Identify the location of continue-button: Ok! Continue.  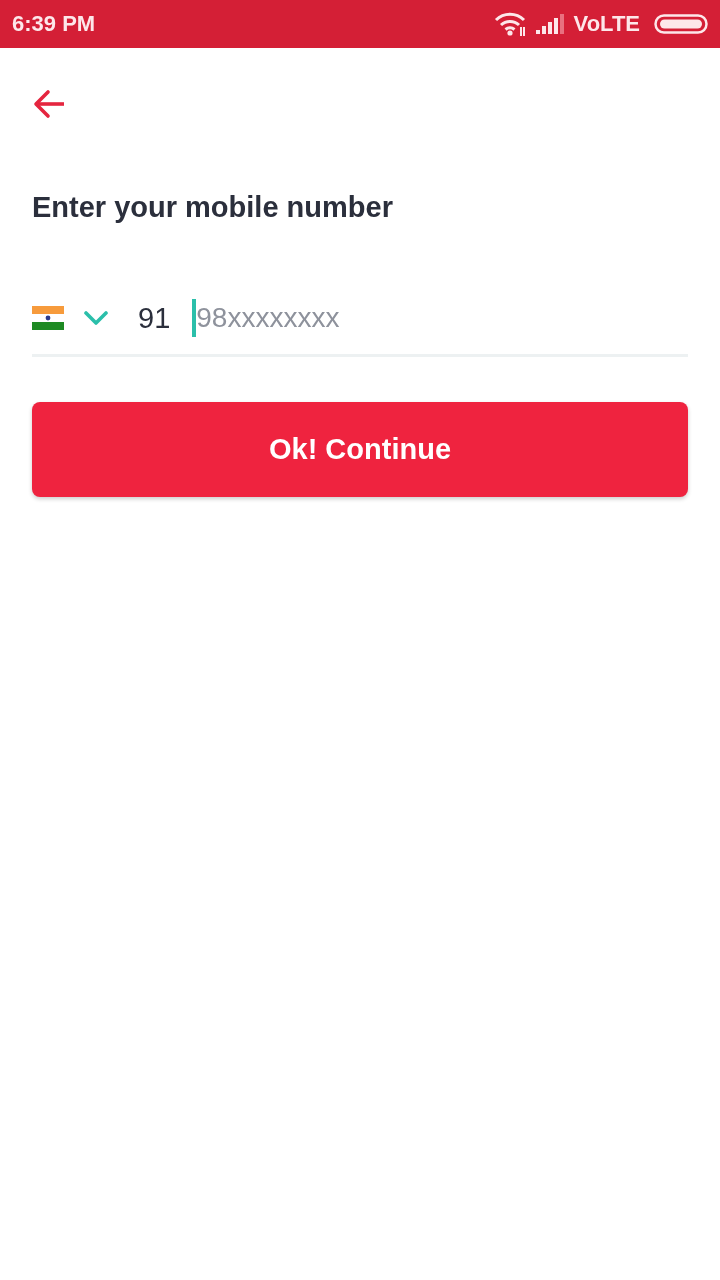
(360, 449).